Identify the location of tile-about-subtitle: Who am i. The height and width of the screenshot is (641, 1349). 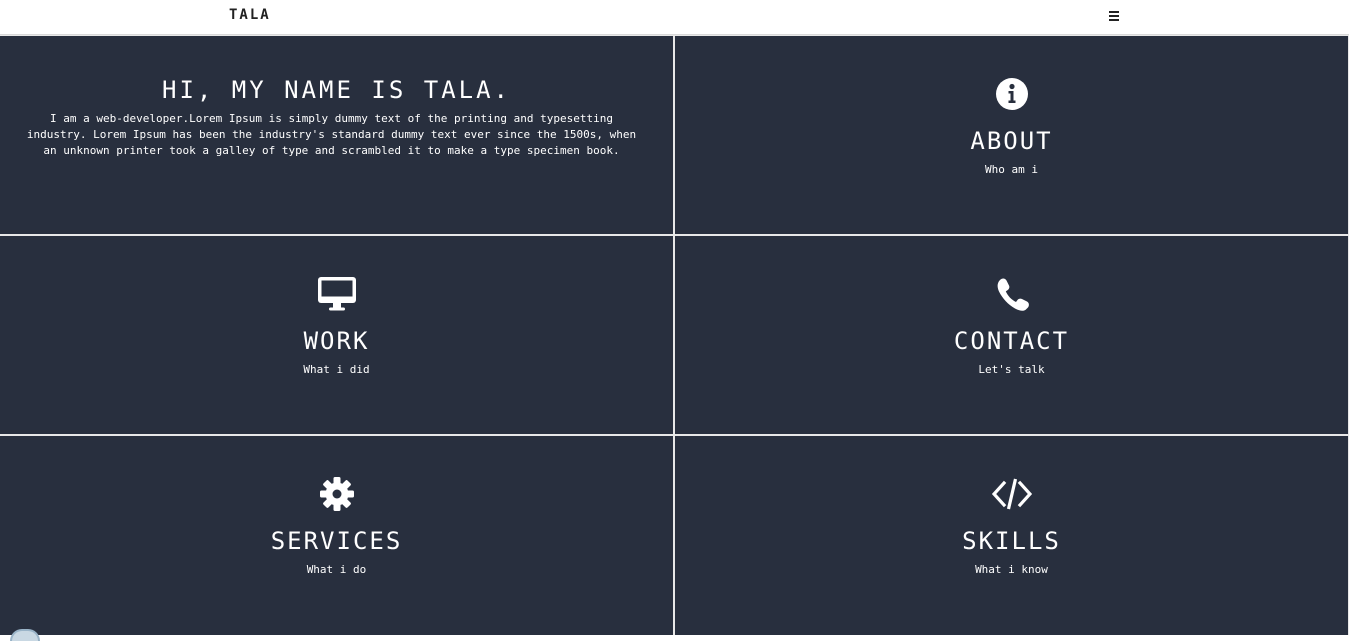
(1011, 169).